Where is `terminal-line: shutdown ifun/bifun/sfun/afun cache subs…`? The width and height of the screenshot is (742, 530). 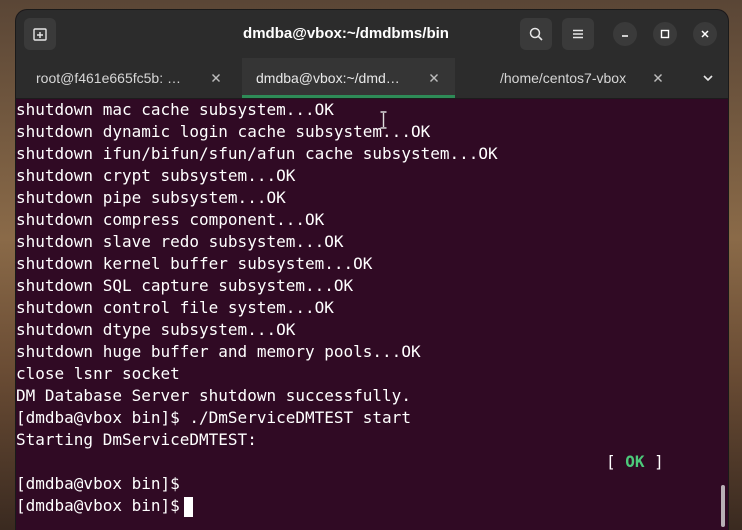 terminal-line: shutdown ifun/bifun/sfun/afun cache subs… is located at coordinates (257, 153).